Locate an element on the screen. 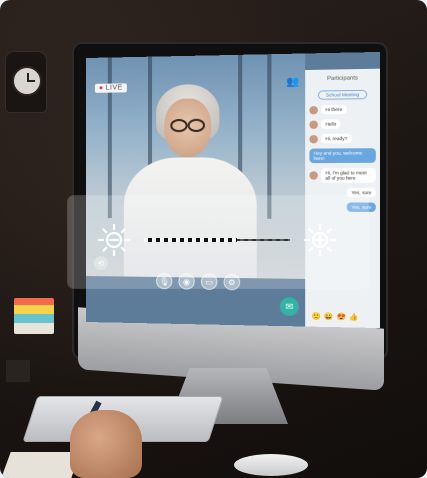 The image size is (427, 478). emoji-icon: 🙂 is located at coordinates (316, 316).